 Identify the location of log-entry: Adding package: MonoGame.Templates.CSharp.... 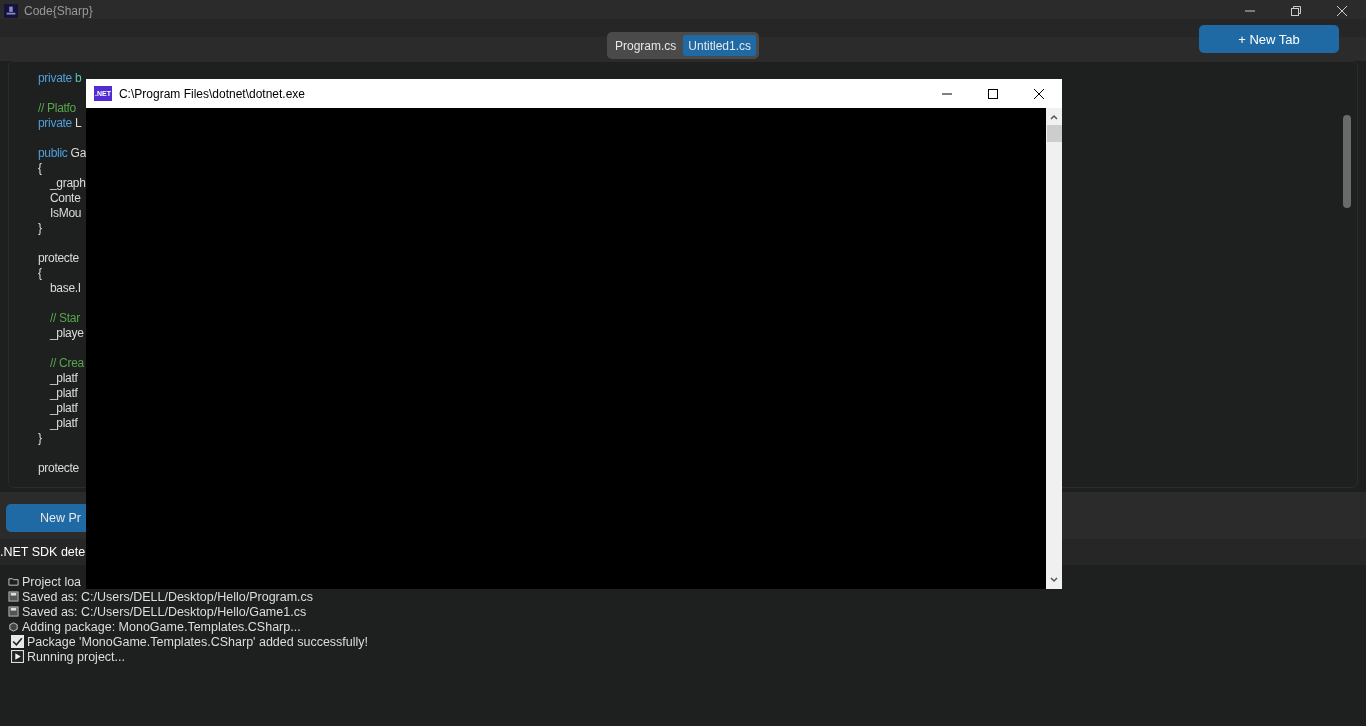
(161, 626).